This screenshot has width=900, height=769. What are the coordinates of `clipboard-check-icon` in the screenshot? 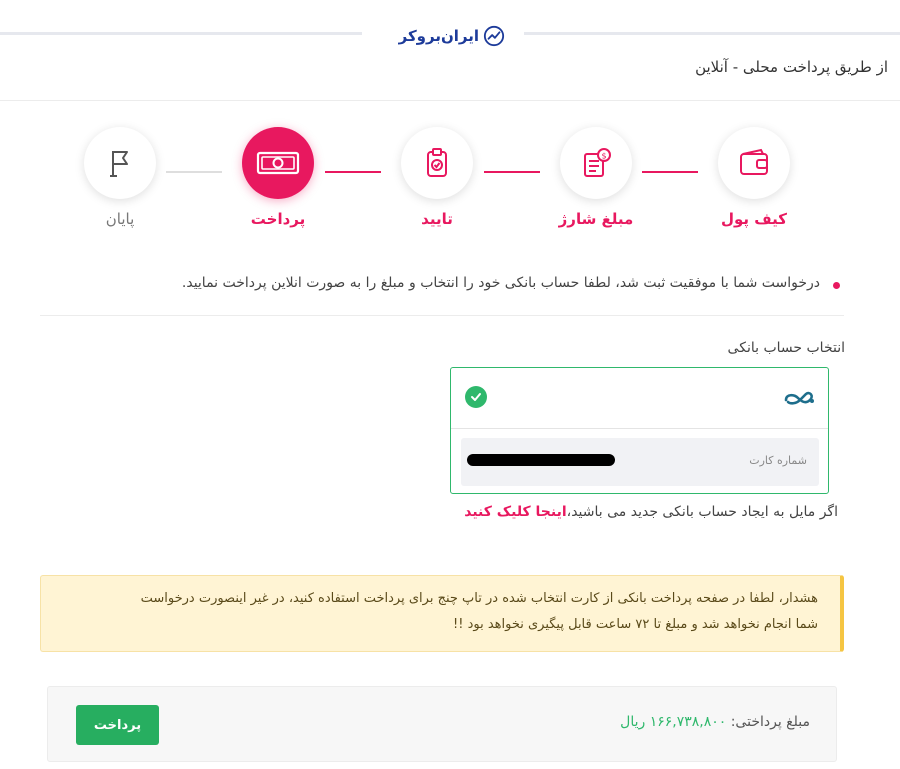 It's located at (437, 162).